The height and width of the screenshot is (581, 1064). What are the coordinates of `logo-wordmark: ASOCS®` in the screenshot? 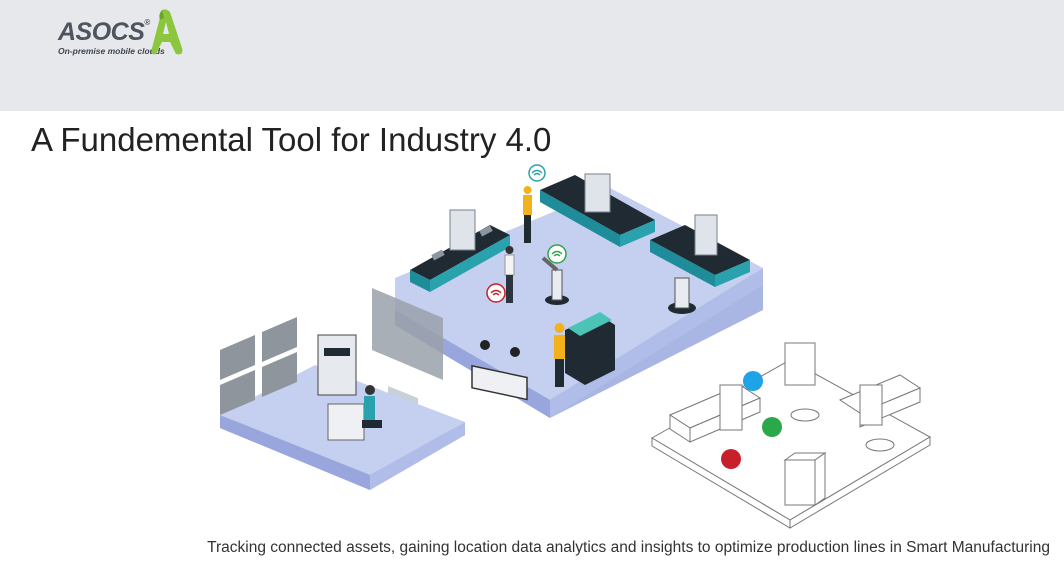 It's located at (104, 32).